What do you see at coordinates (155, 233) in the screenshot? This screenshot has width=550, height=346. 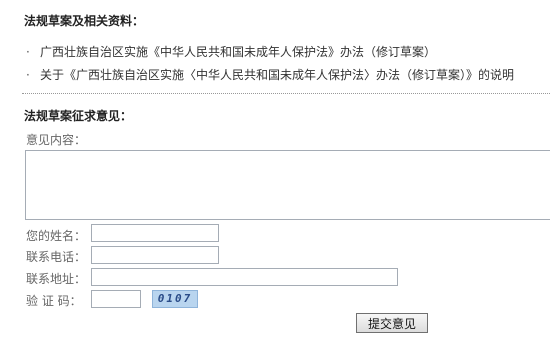 I see `name-input` at bounding box center [155, 233].